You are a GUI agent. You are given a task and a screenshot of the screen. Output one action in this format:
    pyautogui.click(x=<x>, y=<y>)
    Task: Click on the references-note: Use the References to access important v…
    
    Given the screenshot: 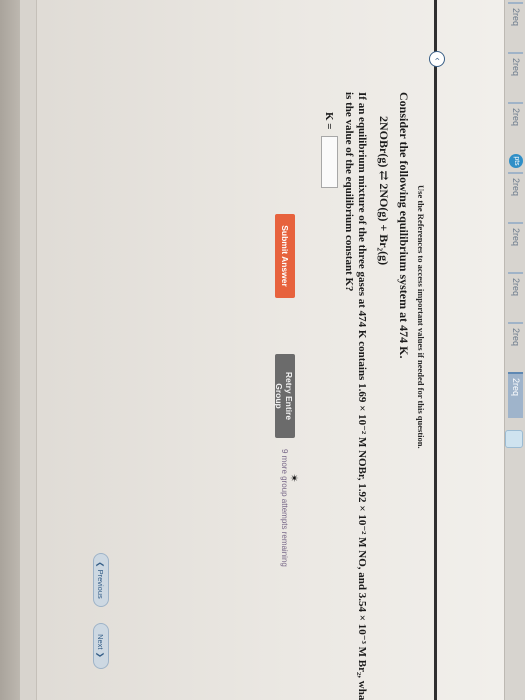 What is the action you would take?
    pyautogui.click(x=421, y=317)
    